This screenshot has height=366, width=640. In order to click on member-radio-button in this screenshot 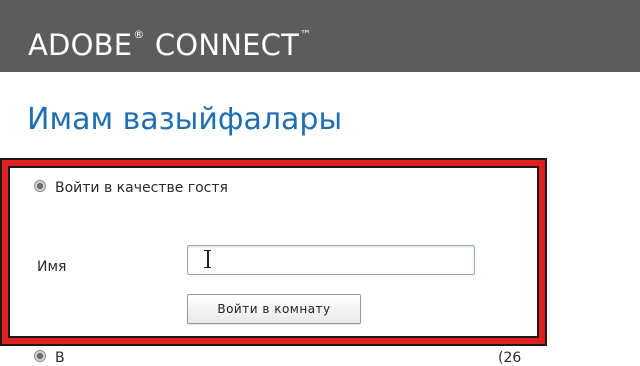, I will do `click(40, 356)`.